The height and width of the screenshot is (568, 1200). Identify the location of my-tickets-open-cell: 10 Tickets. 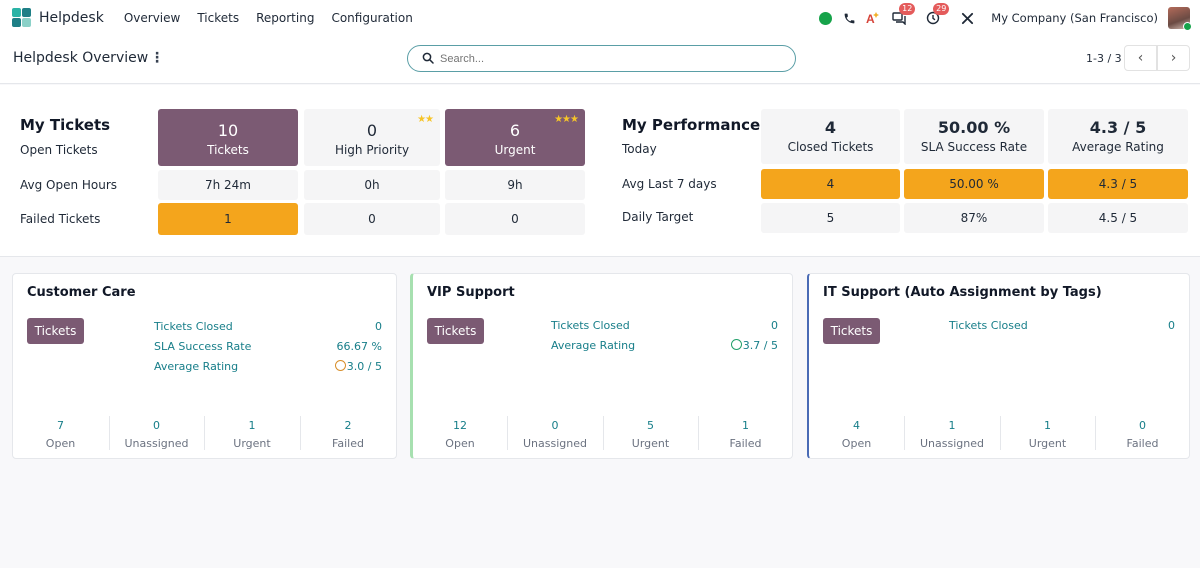
(228, 137).